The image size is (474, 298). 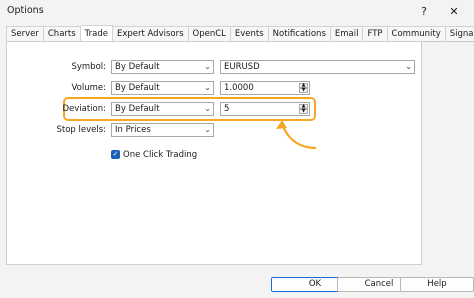 I want to click on symbol-select: EURUSD ⌄, so click(x=317, y=67).